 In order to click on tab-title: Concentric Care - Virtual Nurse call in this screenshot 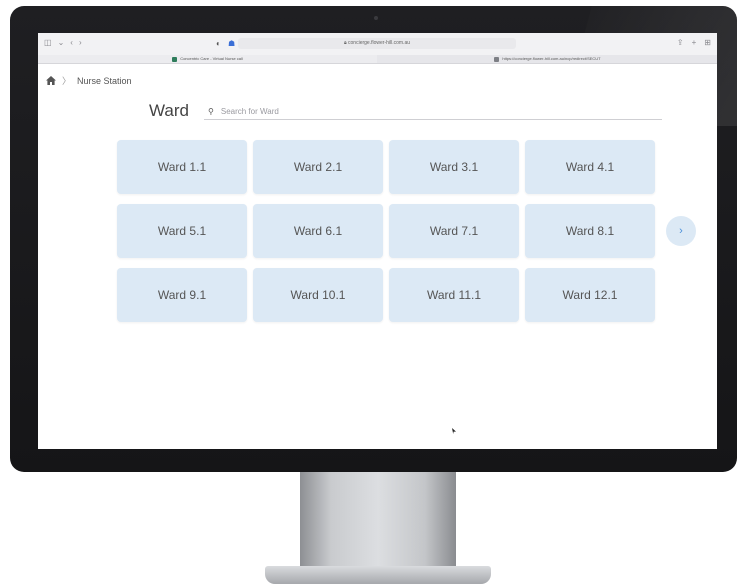, I will do `click(211, 58)`.